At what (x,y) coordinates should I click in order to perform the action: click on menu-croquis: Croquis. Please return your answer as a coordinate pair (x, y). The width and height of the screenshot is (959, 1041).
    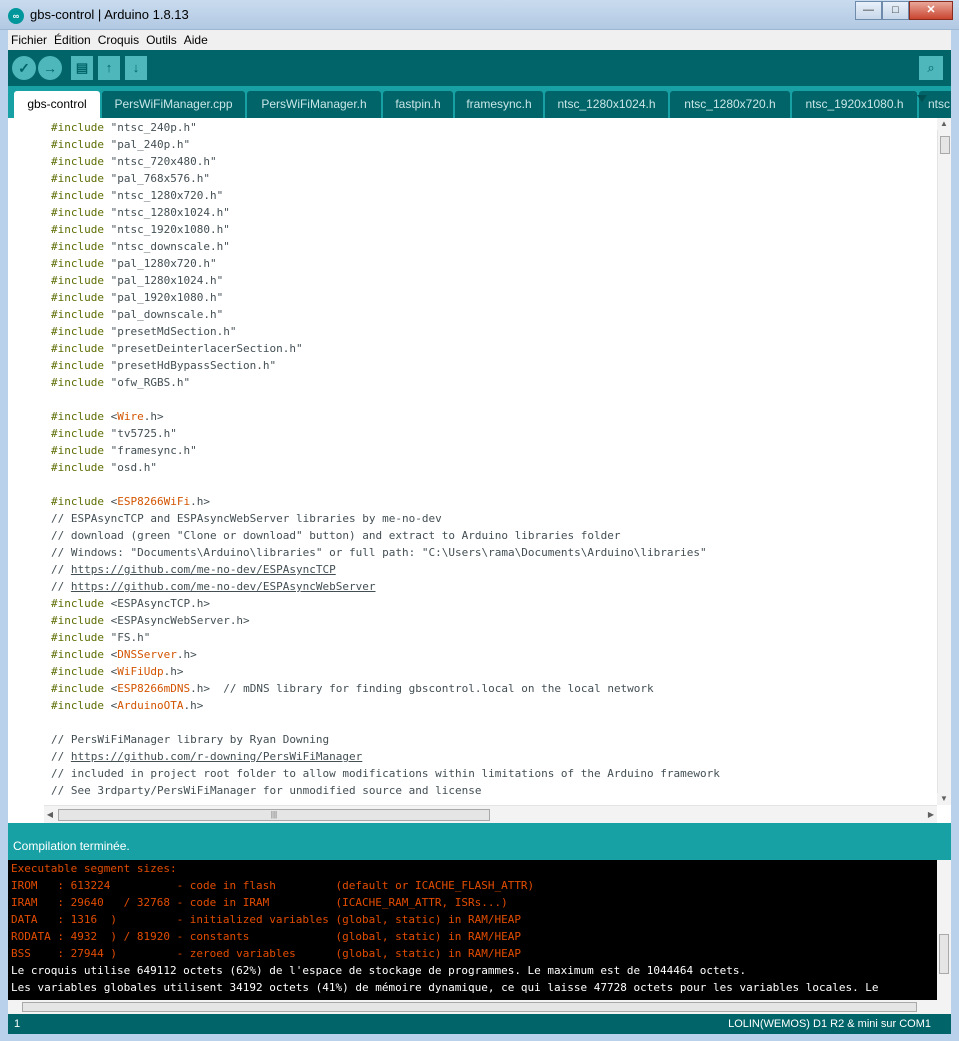
    Looking at the image, I should click on (118, 40).